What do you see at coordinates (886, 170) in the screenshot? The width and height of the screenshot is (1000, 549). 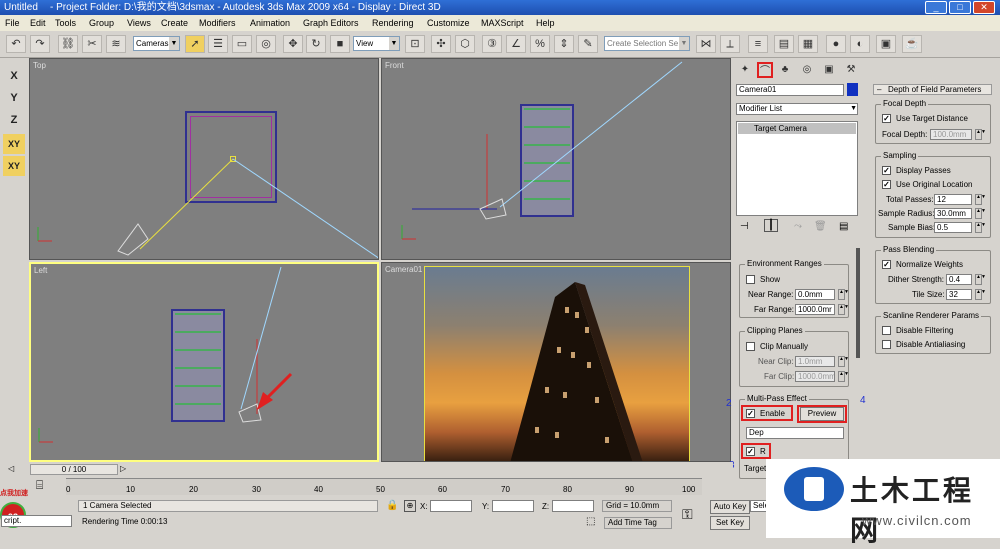 I see `display-passes-checkbox: ✓` at bounding box center [886, 170].